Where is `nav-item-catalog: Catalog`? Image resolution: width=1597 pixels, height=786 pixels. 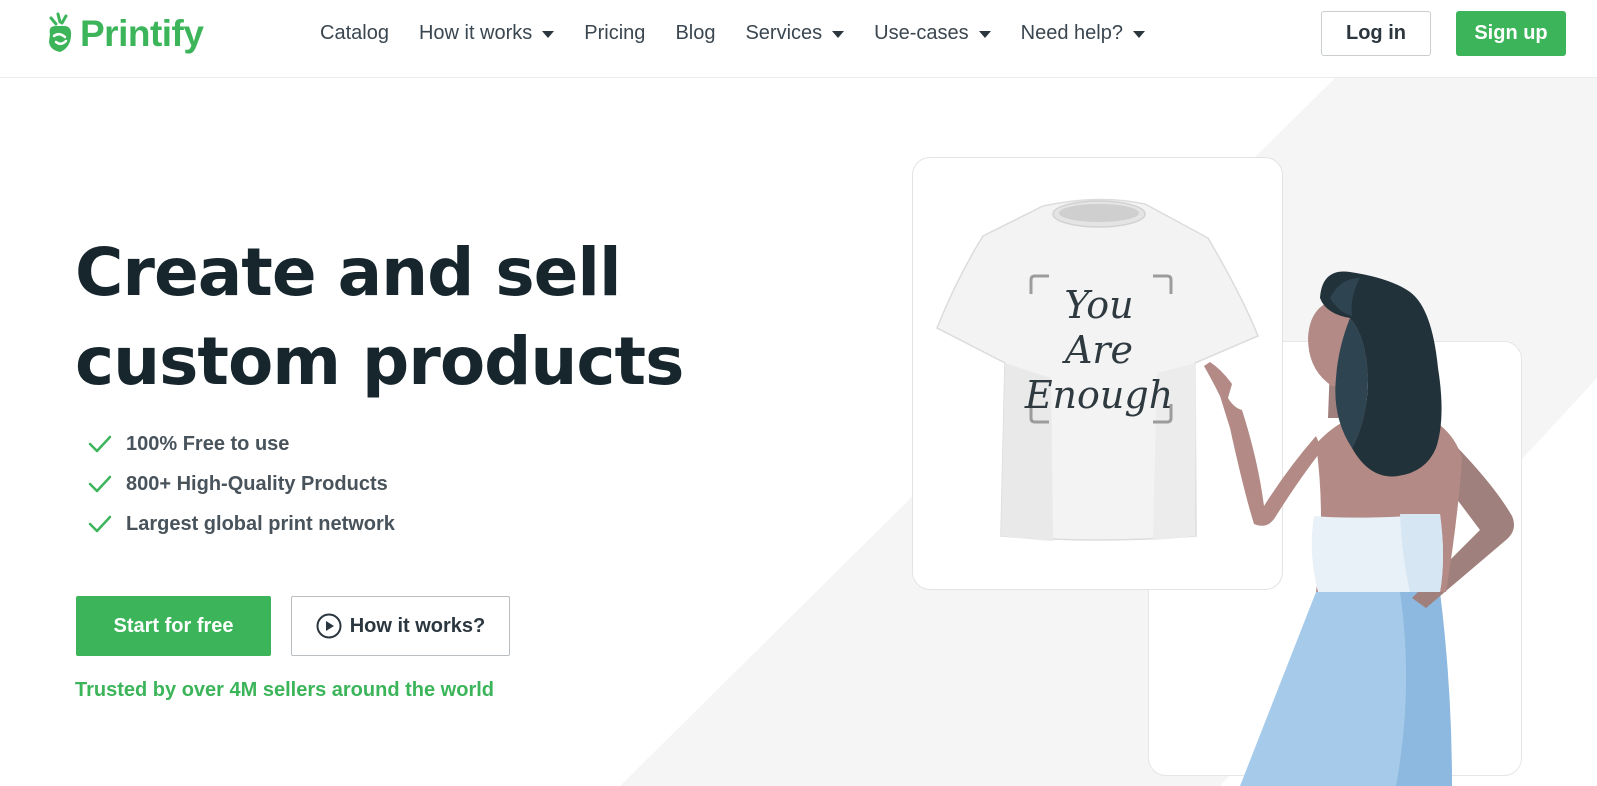
nav-item-catalog: Catalog is located at coordinates (354, 33).